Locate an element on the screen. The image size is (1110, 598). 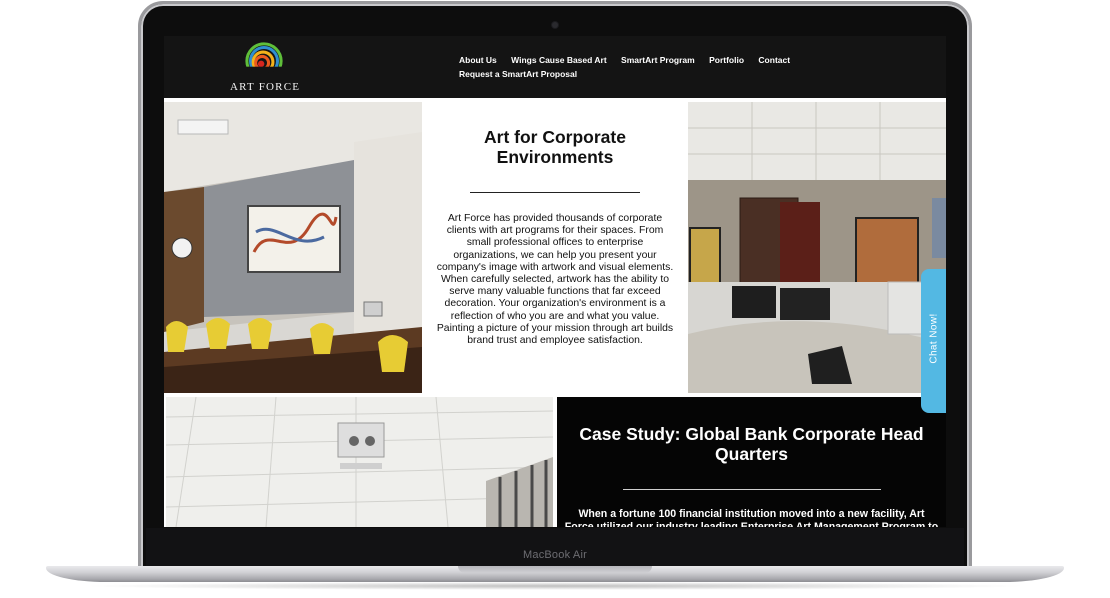
nav-about-us: About Us is located at coordinates (478, 60).